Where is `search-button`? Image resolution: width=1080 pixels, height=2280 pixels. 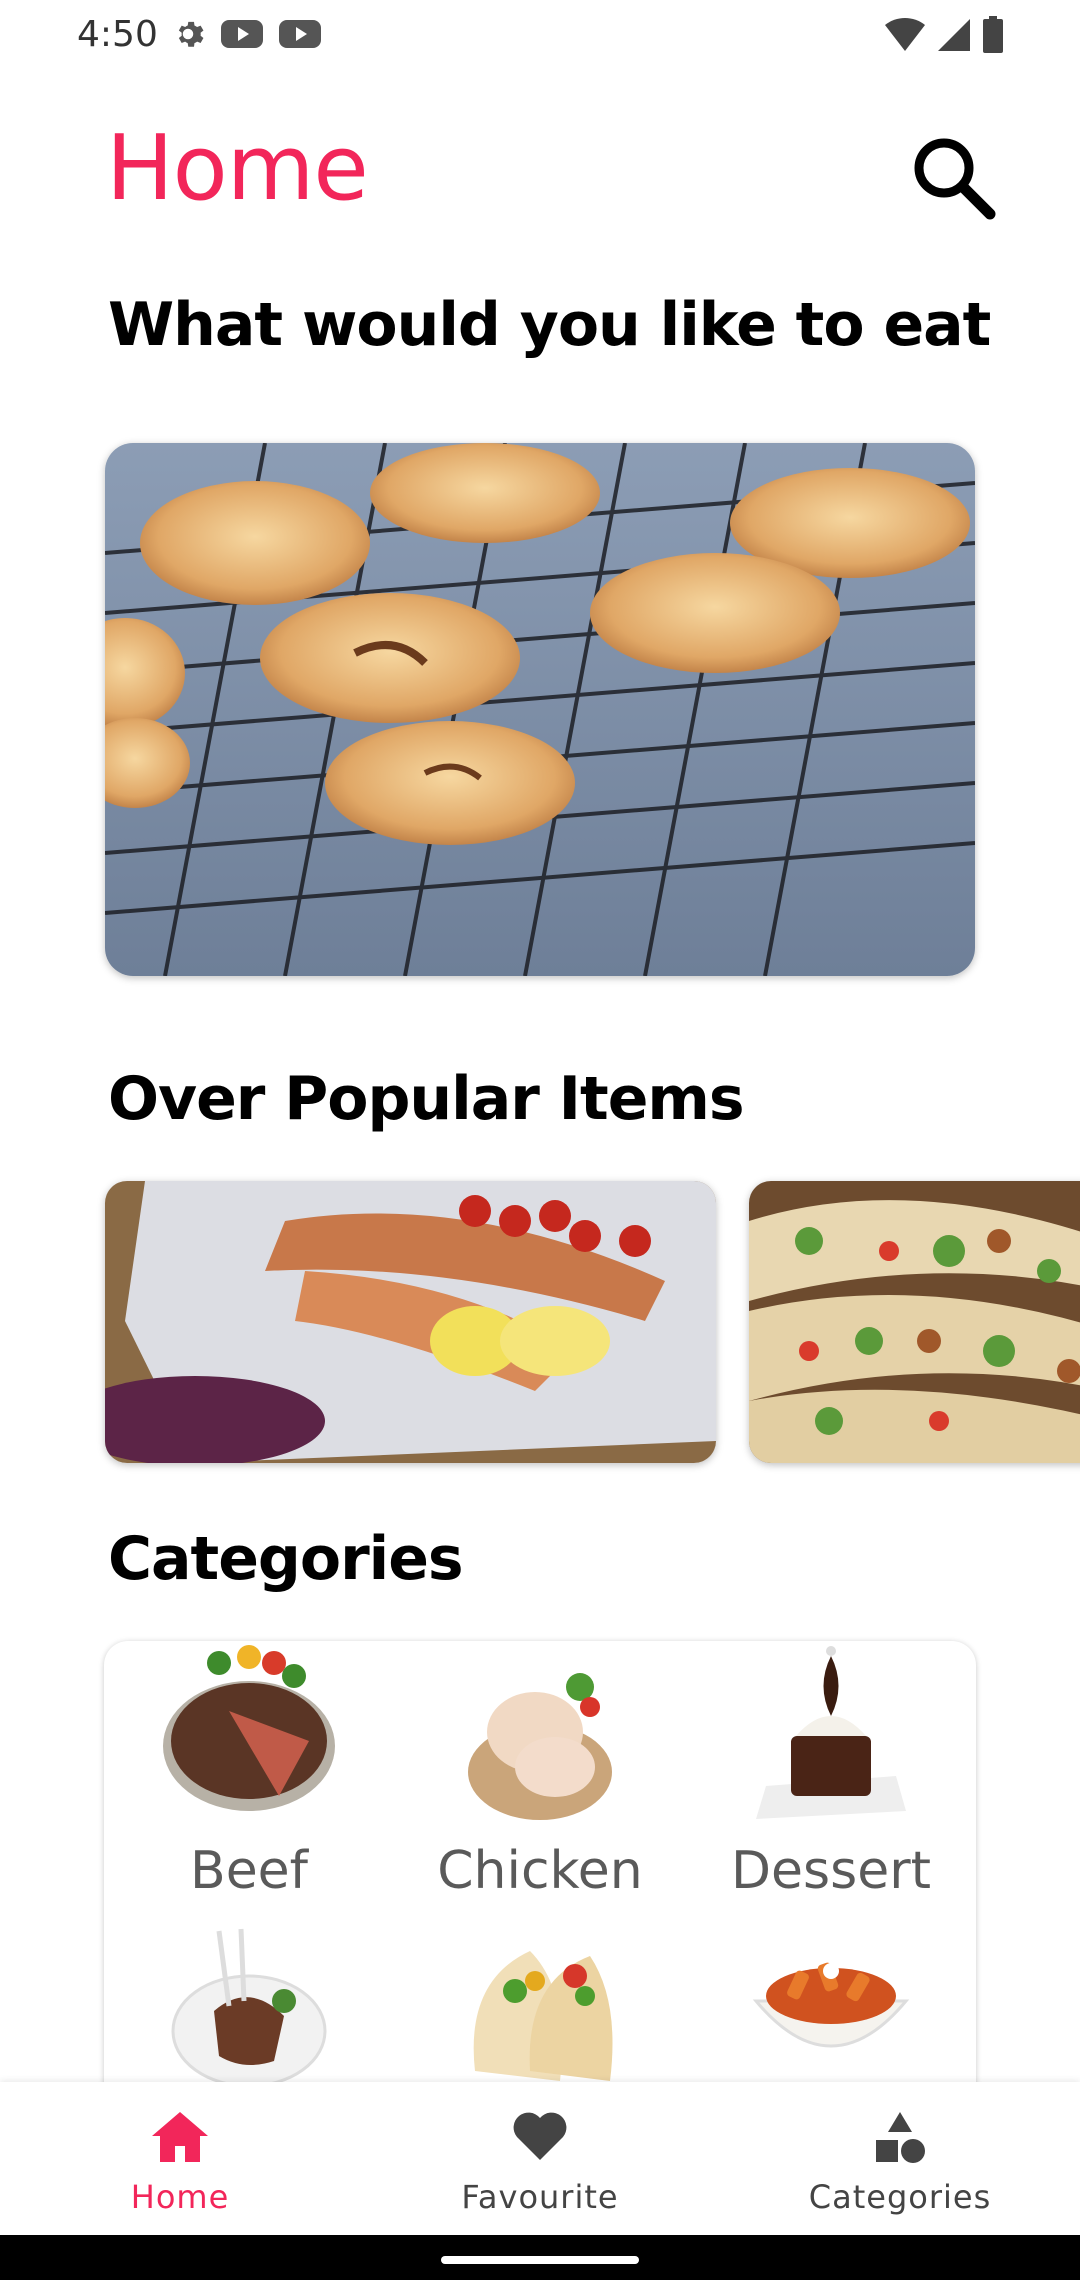
search-button is located at coordinates (952, 176).